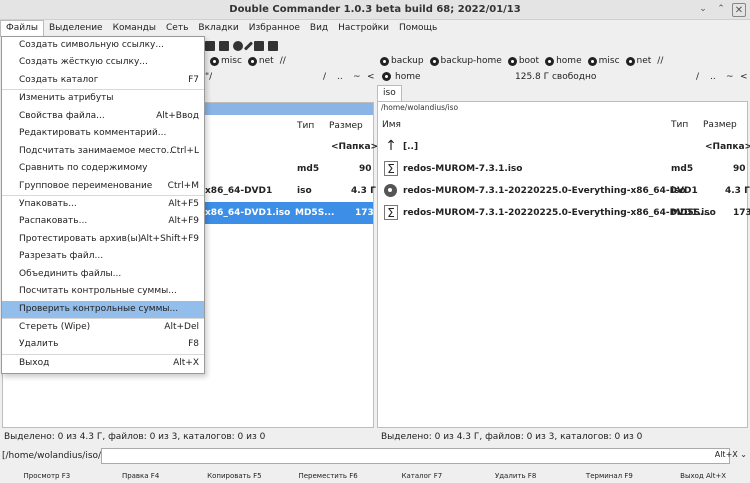 The image size is (750, 483). What do you see at coordinates (273, 45) in the screenshot?
I see `copy-icon` at bounding box center [273, 45].